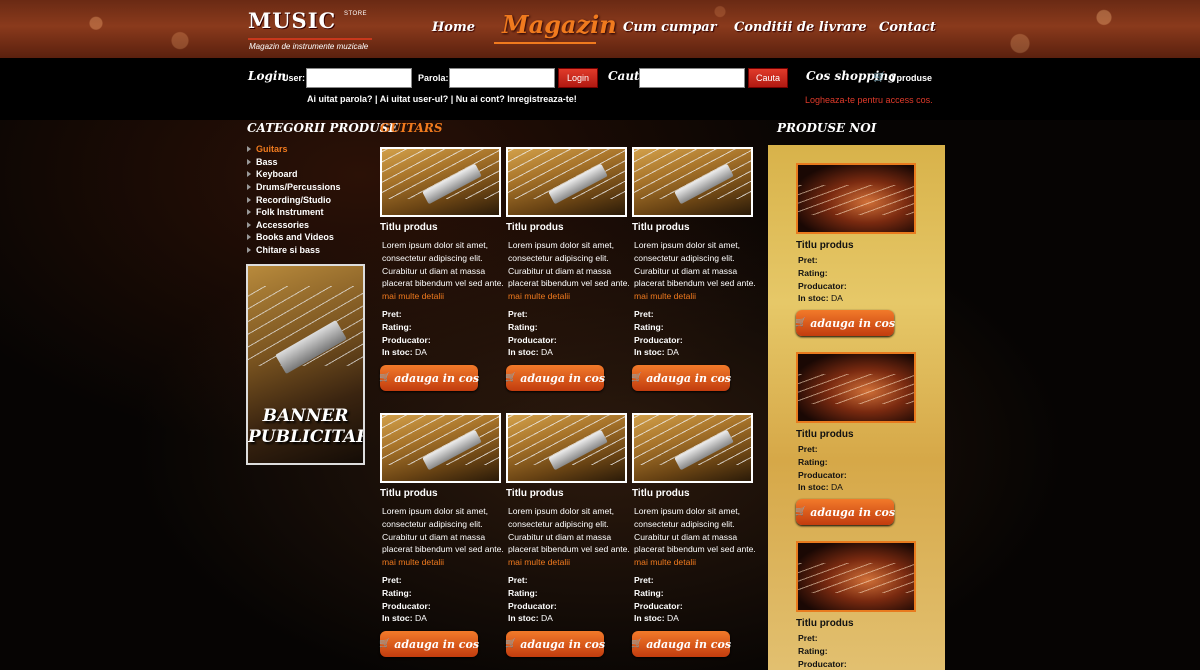  Describe the element at coordinates (453, 27) in the screenshot. I see `nav-home: Home` at that location.